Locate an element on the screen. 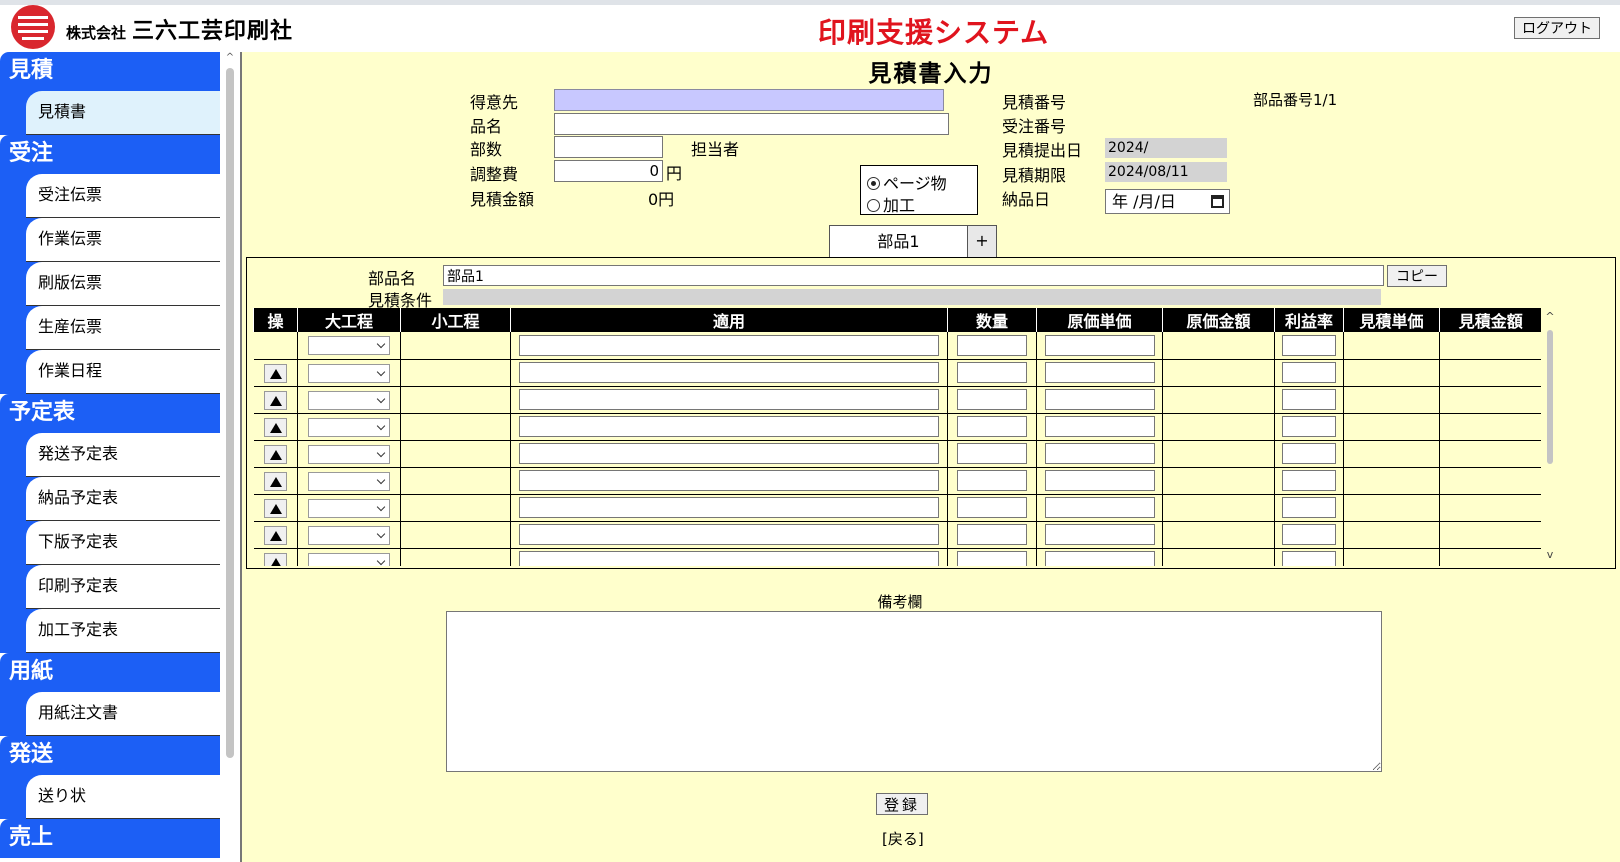 The image size is (1620, 862). grid-scrollbar: ^ v is located at coordinates (1550, 437).